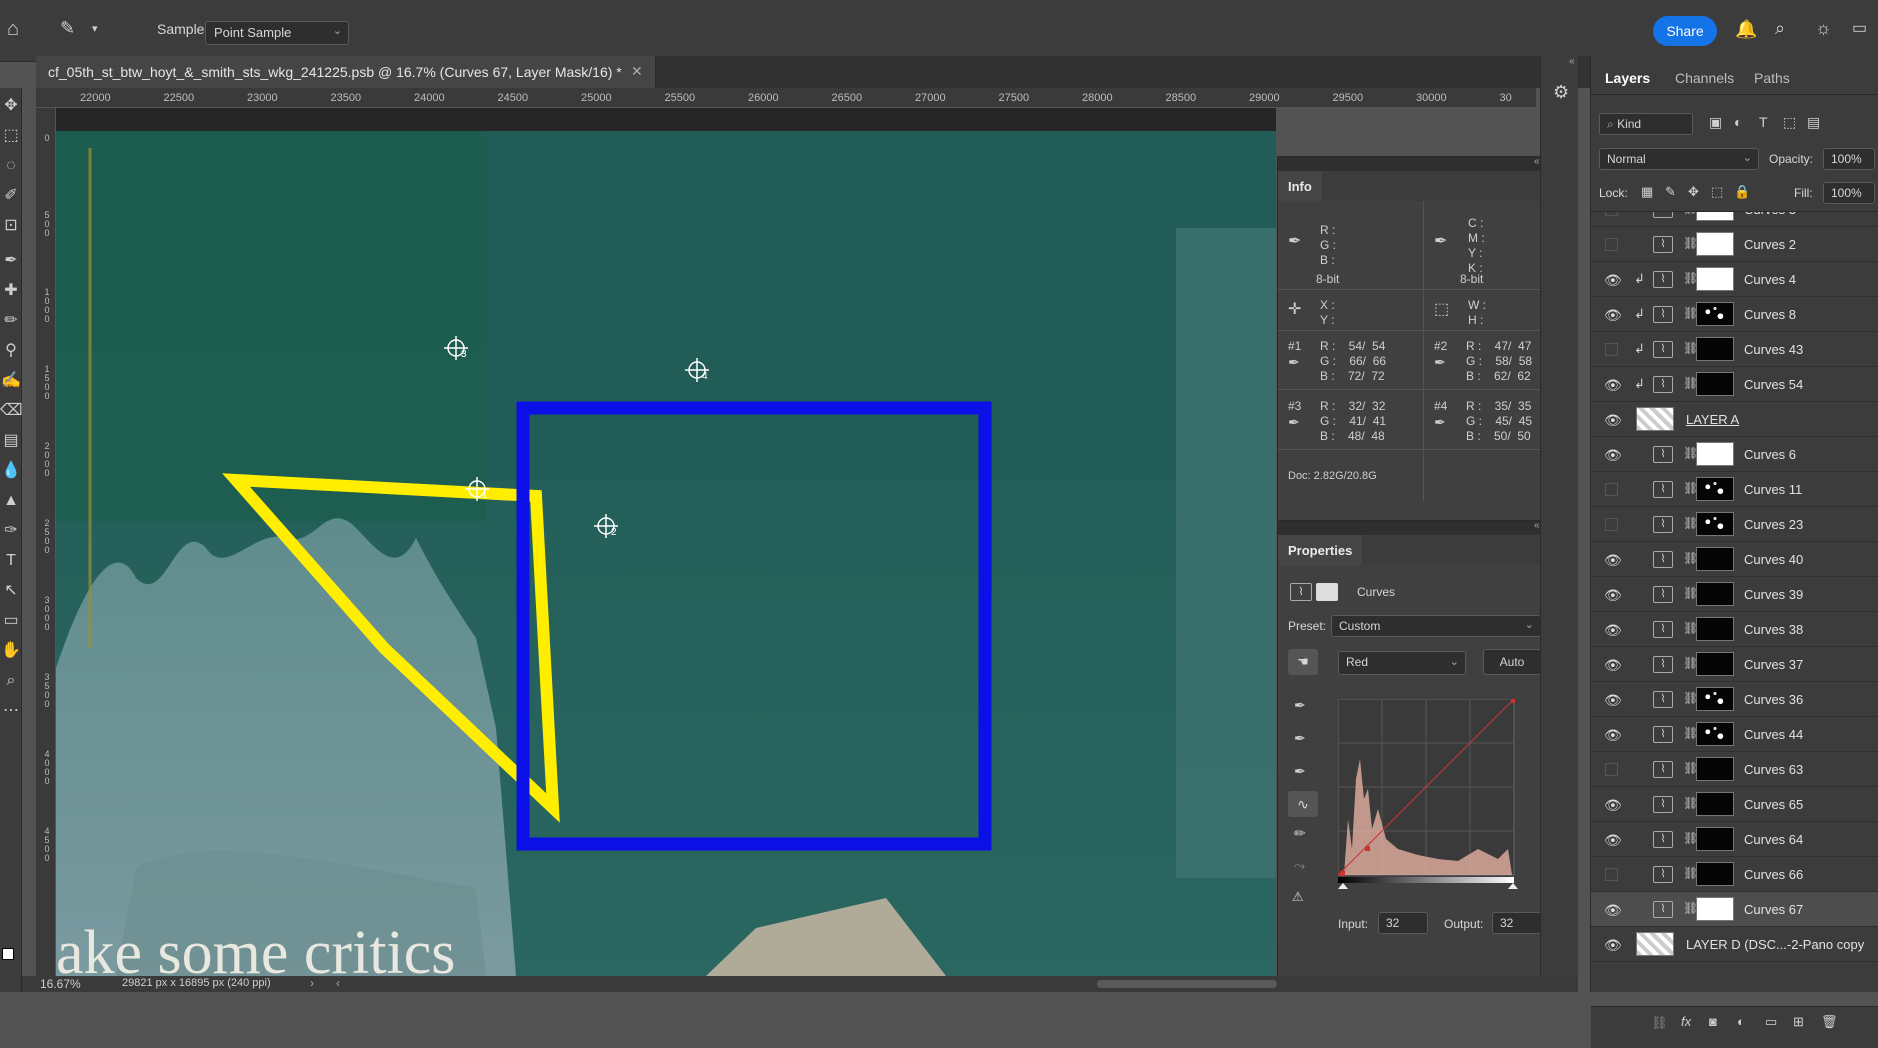 The width and height of the screenshot is (1878, 1048). I want to click on mask-icon, so click(1327, 592).